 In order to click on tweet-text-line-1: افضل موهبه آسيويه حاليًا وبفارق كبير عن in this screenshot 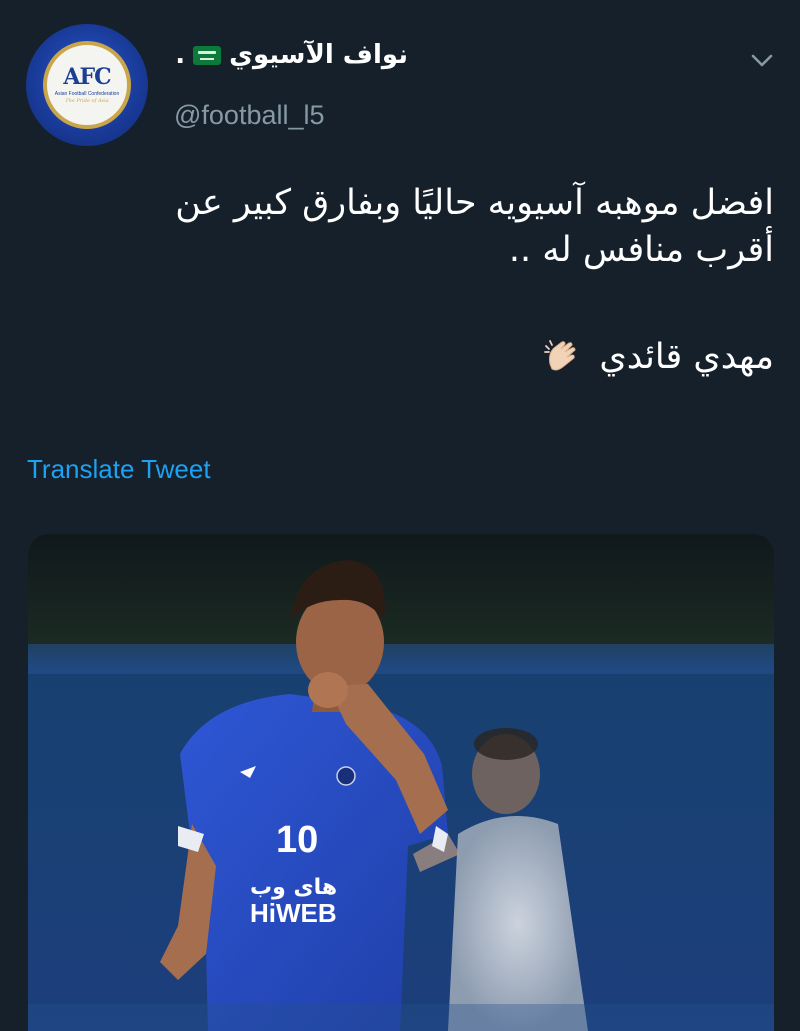, I will do `click(474, 203)`.